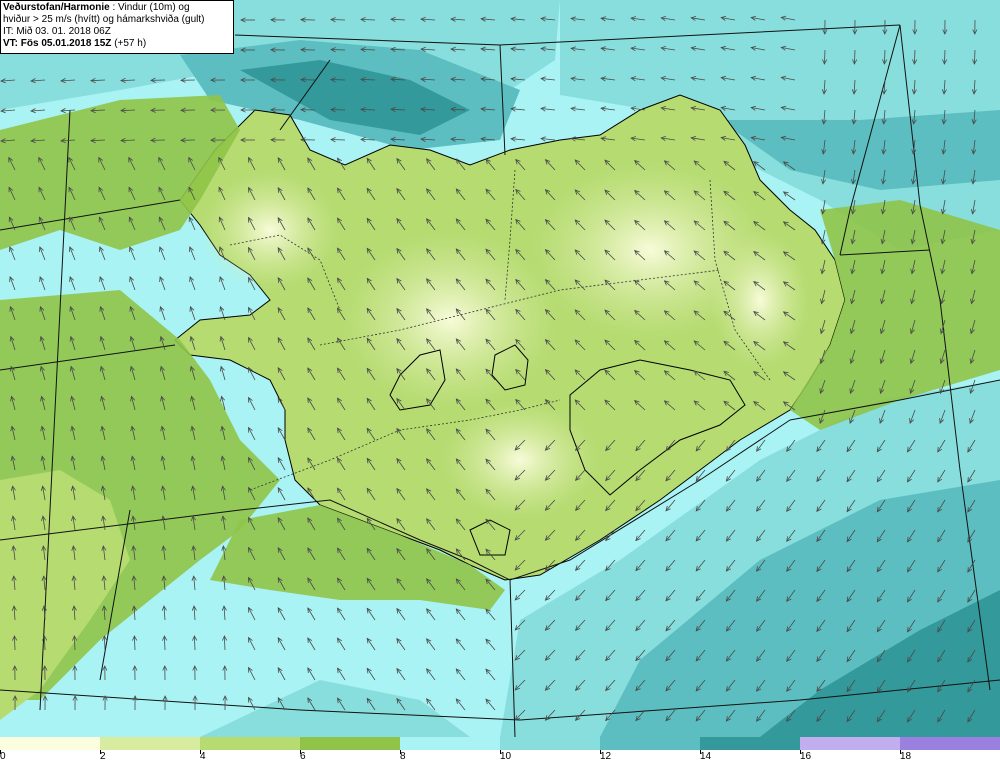 The width and height of the screenshot is (1000, 764). What do you see at coordinates (130, 43) in the screenshot?
I see `forecast-hour: (+57 h)` at bounding box center [130, 43].